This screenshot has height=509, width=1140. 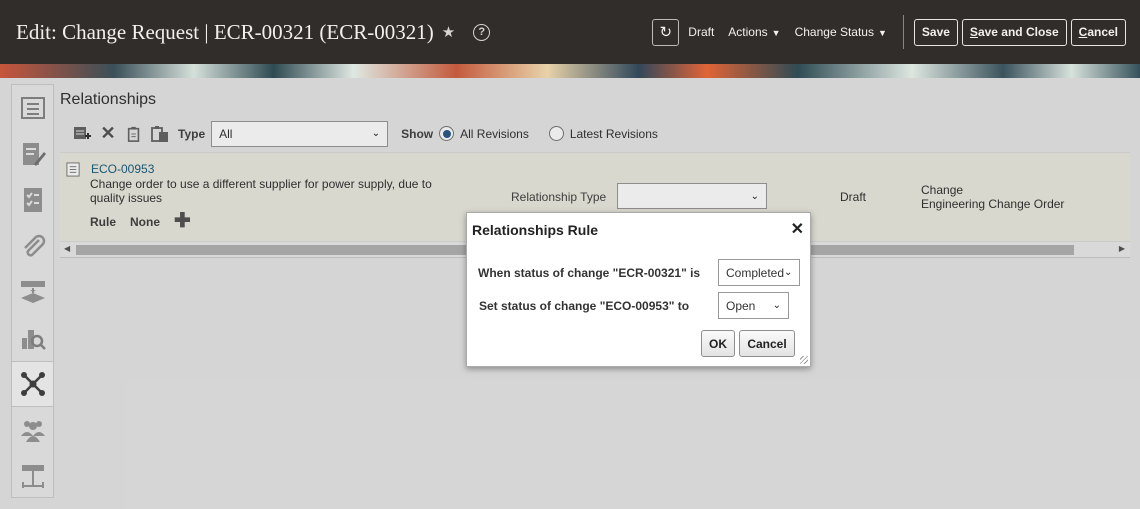 What do you see at coordinates (748, 32) in the screenshot?
I see `actions-menu-label: Actions` at bounding box center [748, 32].